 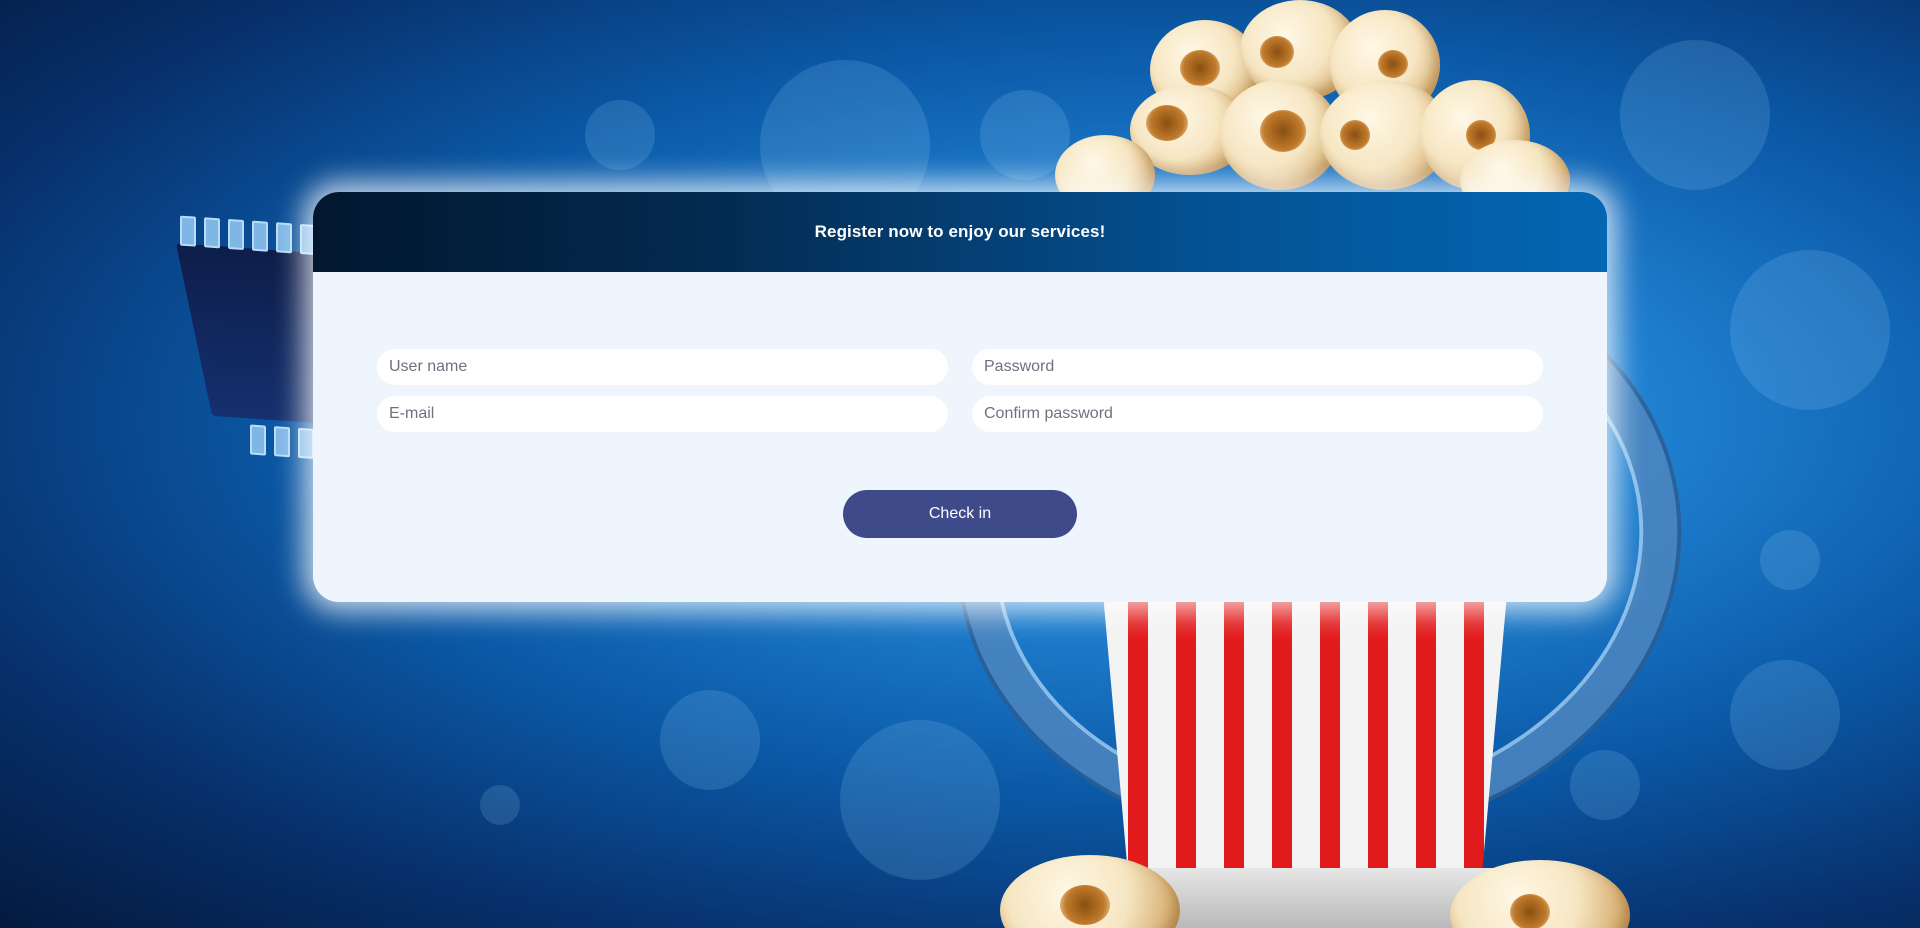 I want to click on confirm-password-input, so click(x=1257, y=414).